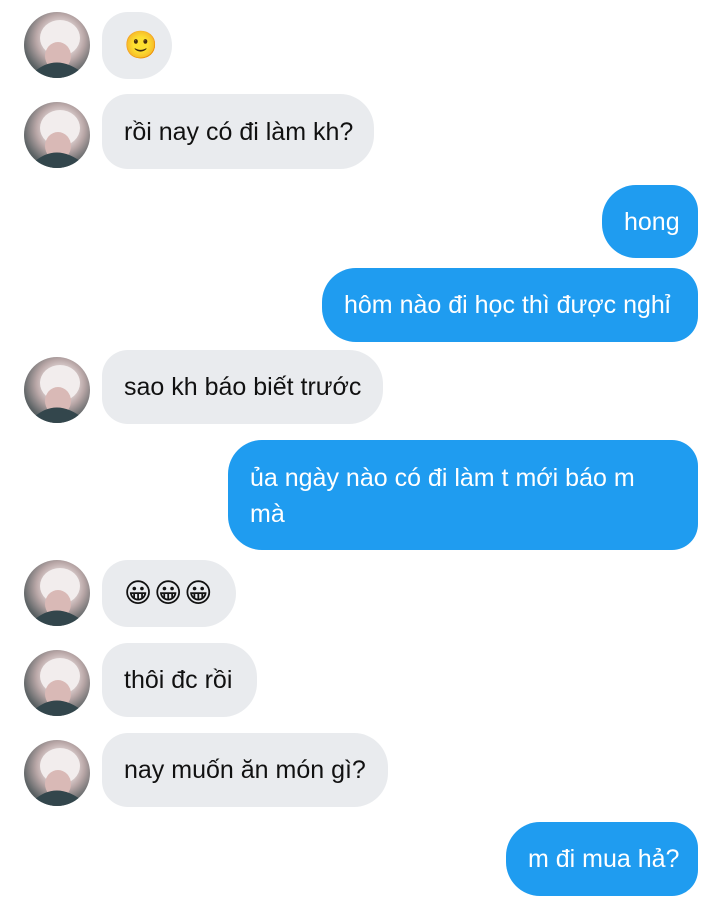 The image size is (720, 900). I want to click on message-bubble-outgoing: hôm nào đi học thì được nghỉ, so click(510, 305).